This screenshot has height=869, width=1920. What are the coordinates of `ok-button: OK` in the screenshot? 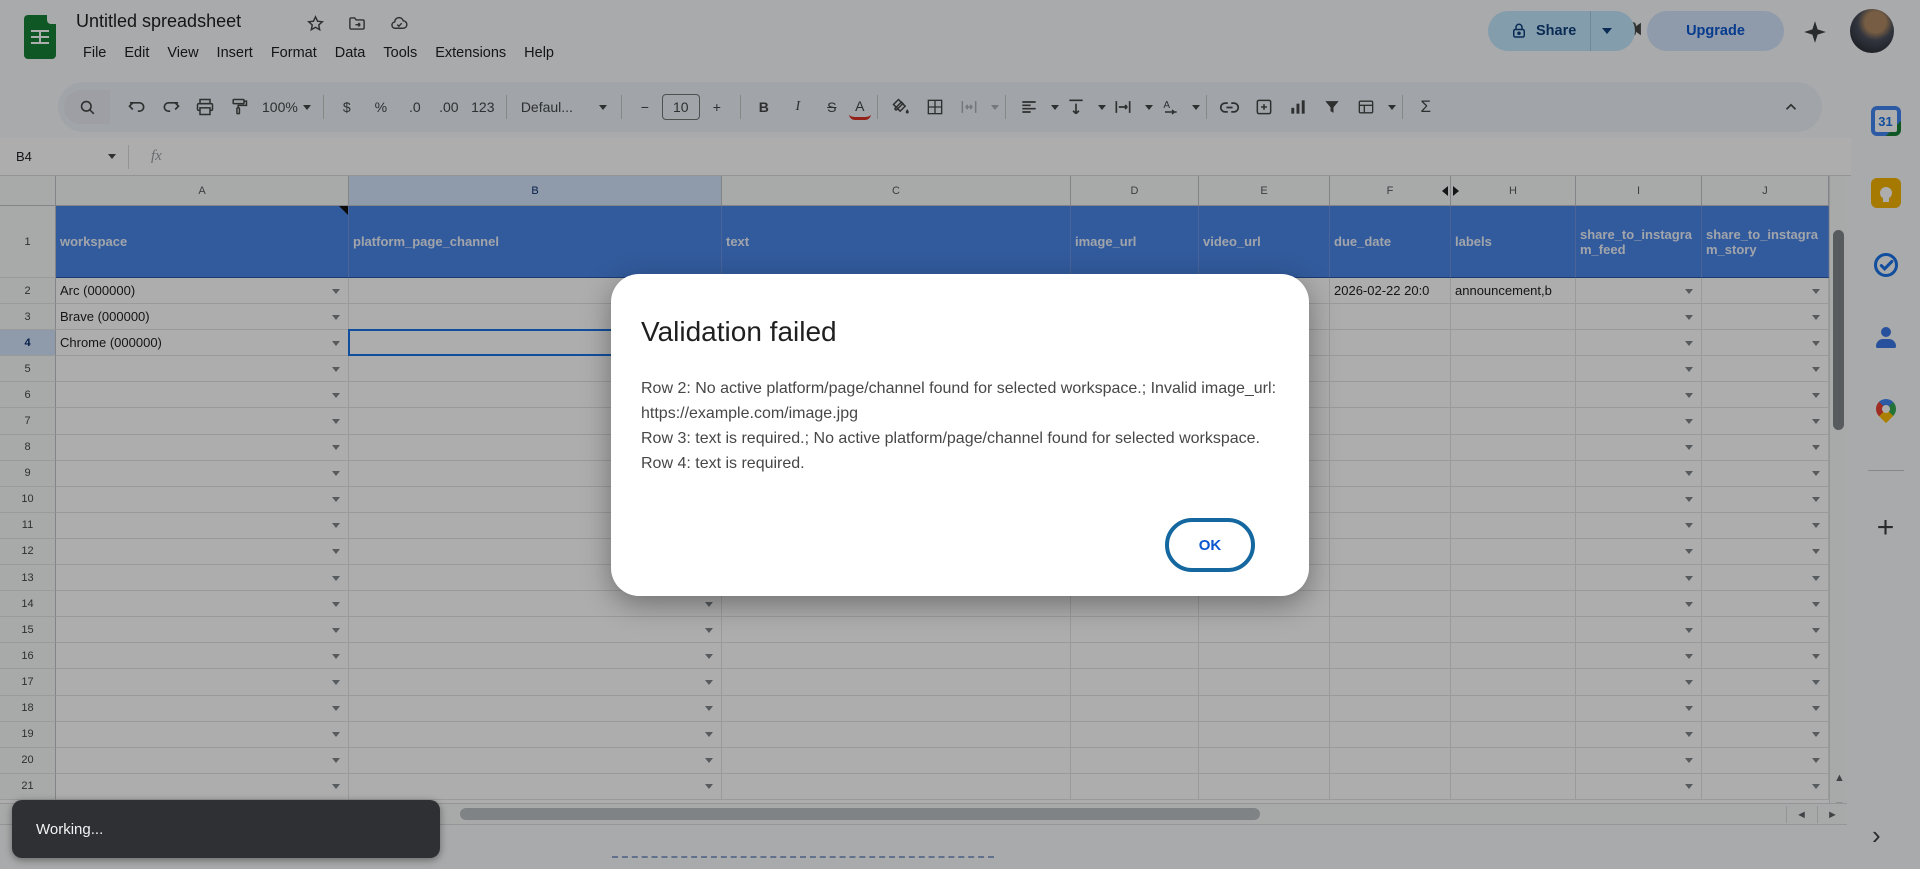 It's located at (1210, 545).